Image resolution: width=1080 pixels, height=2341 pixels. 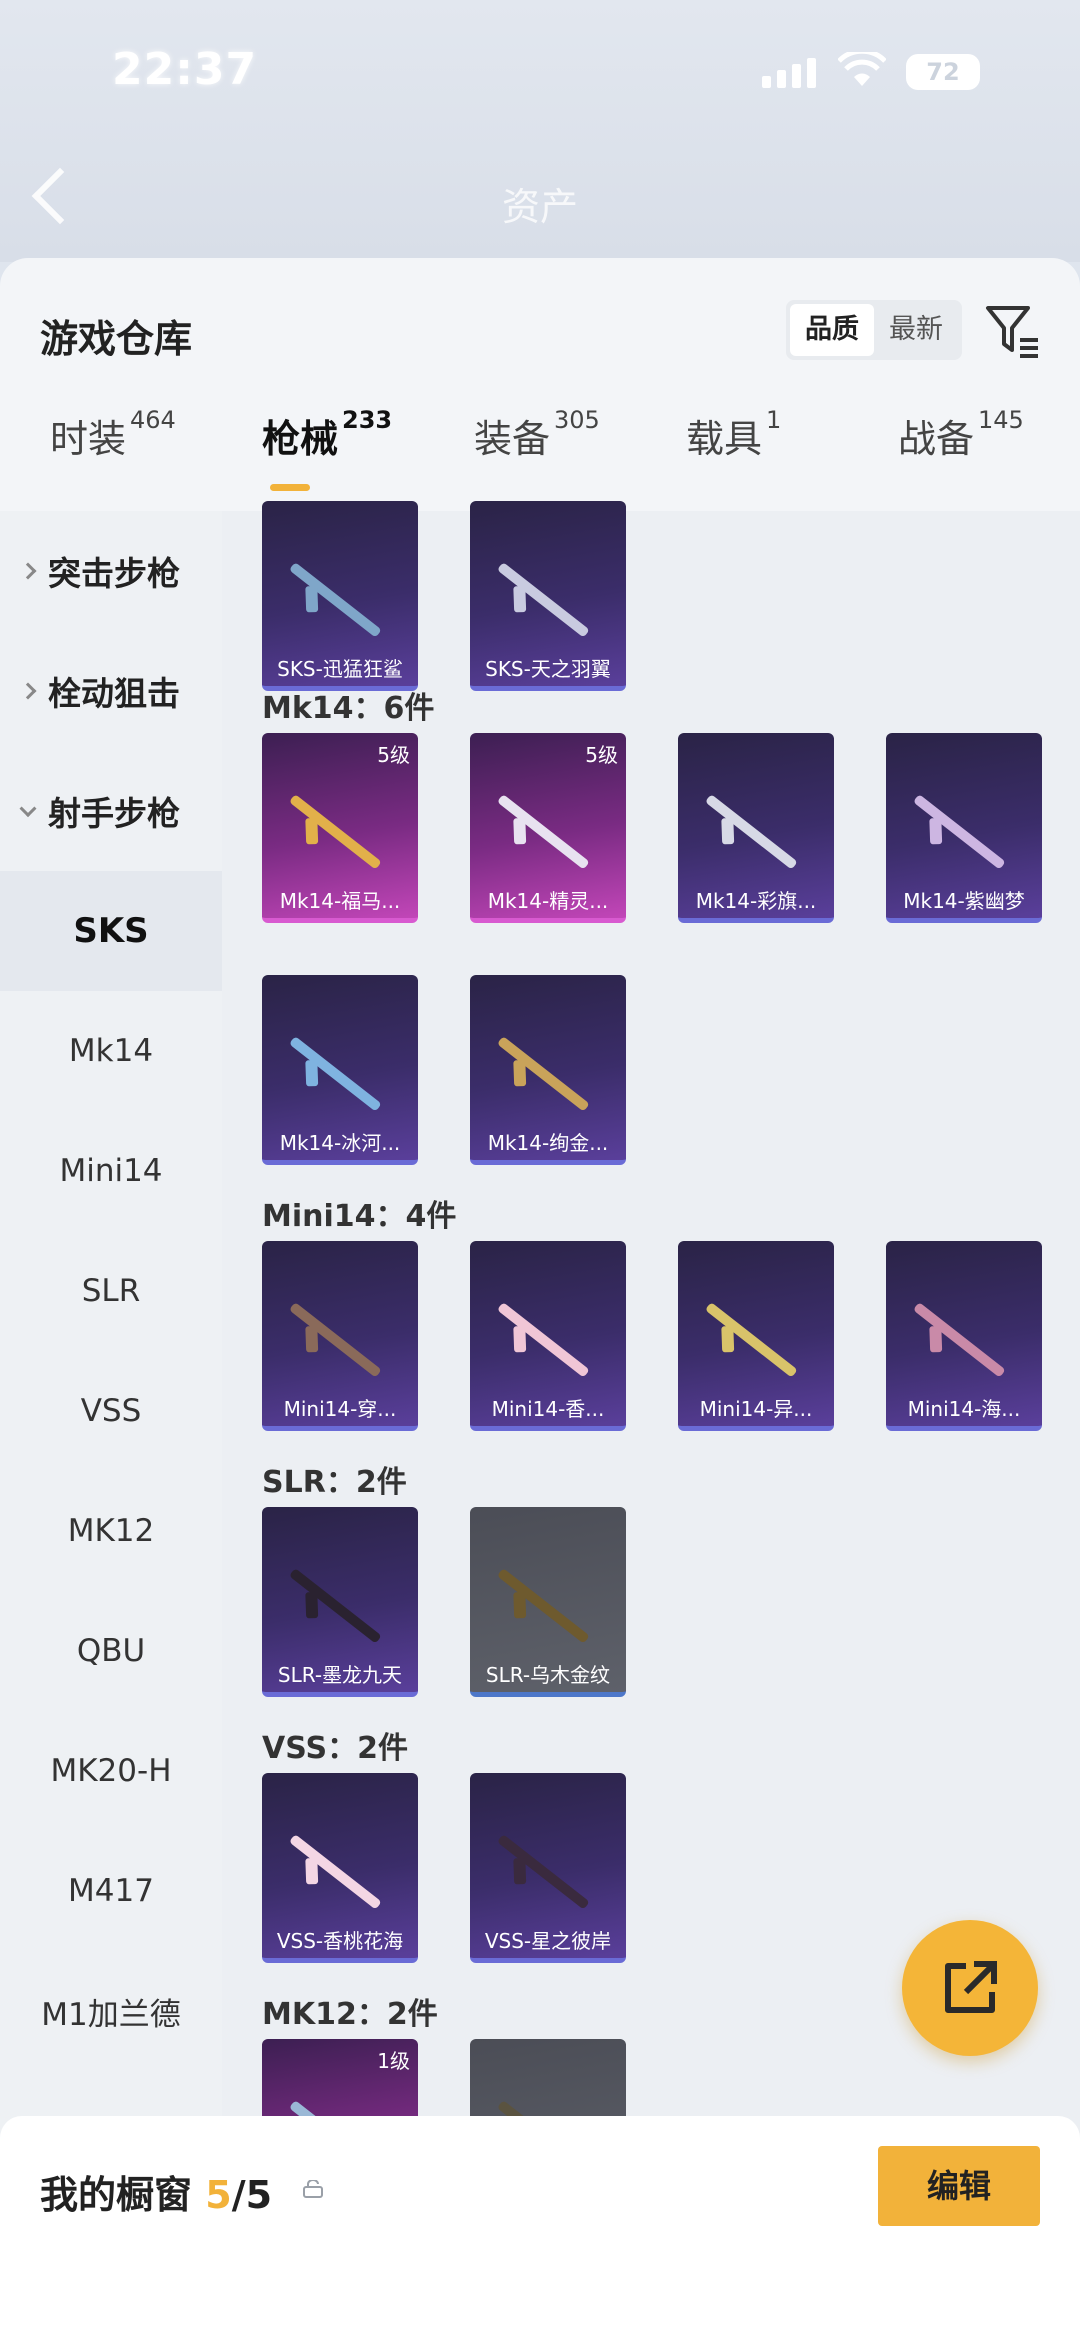 What do you see at coordinates (111, 811) in the screenshot?
I see `sidebar-cat-marksman-rifle: 射手步枪` at bounding box center [111, 811].